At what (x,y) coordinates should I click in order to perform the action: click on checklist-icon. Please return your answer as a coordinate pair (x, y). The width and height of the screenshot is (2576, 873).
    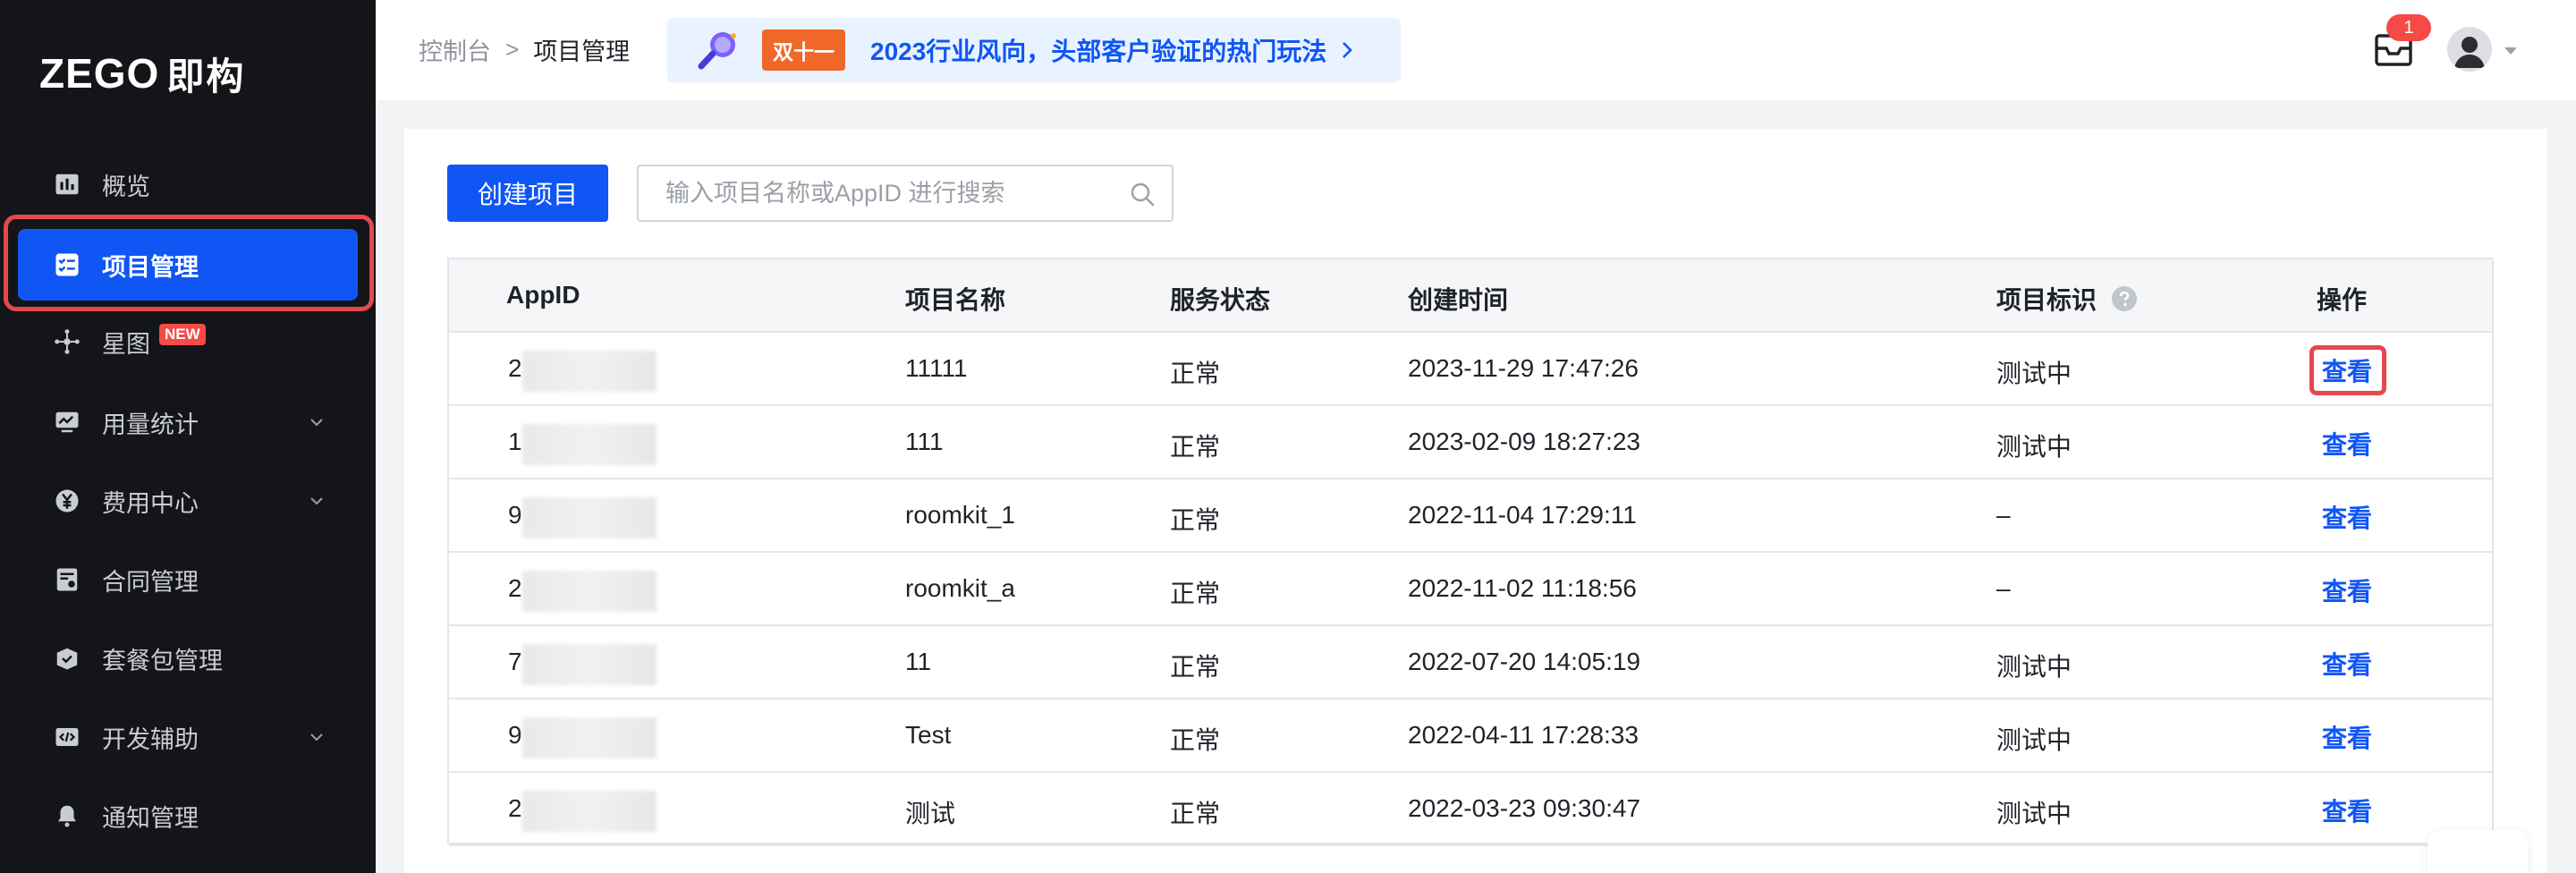
    Looking at the image, I should click on (67, 264).